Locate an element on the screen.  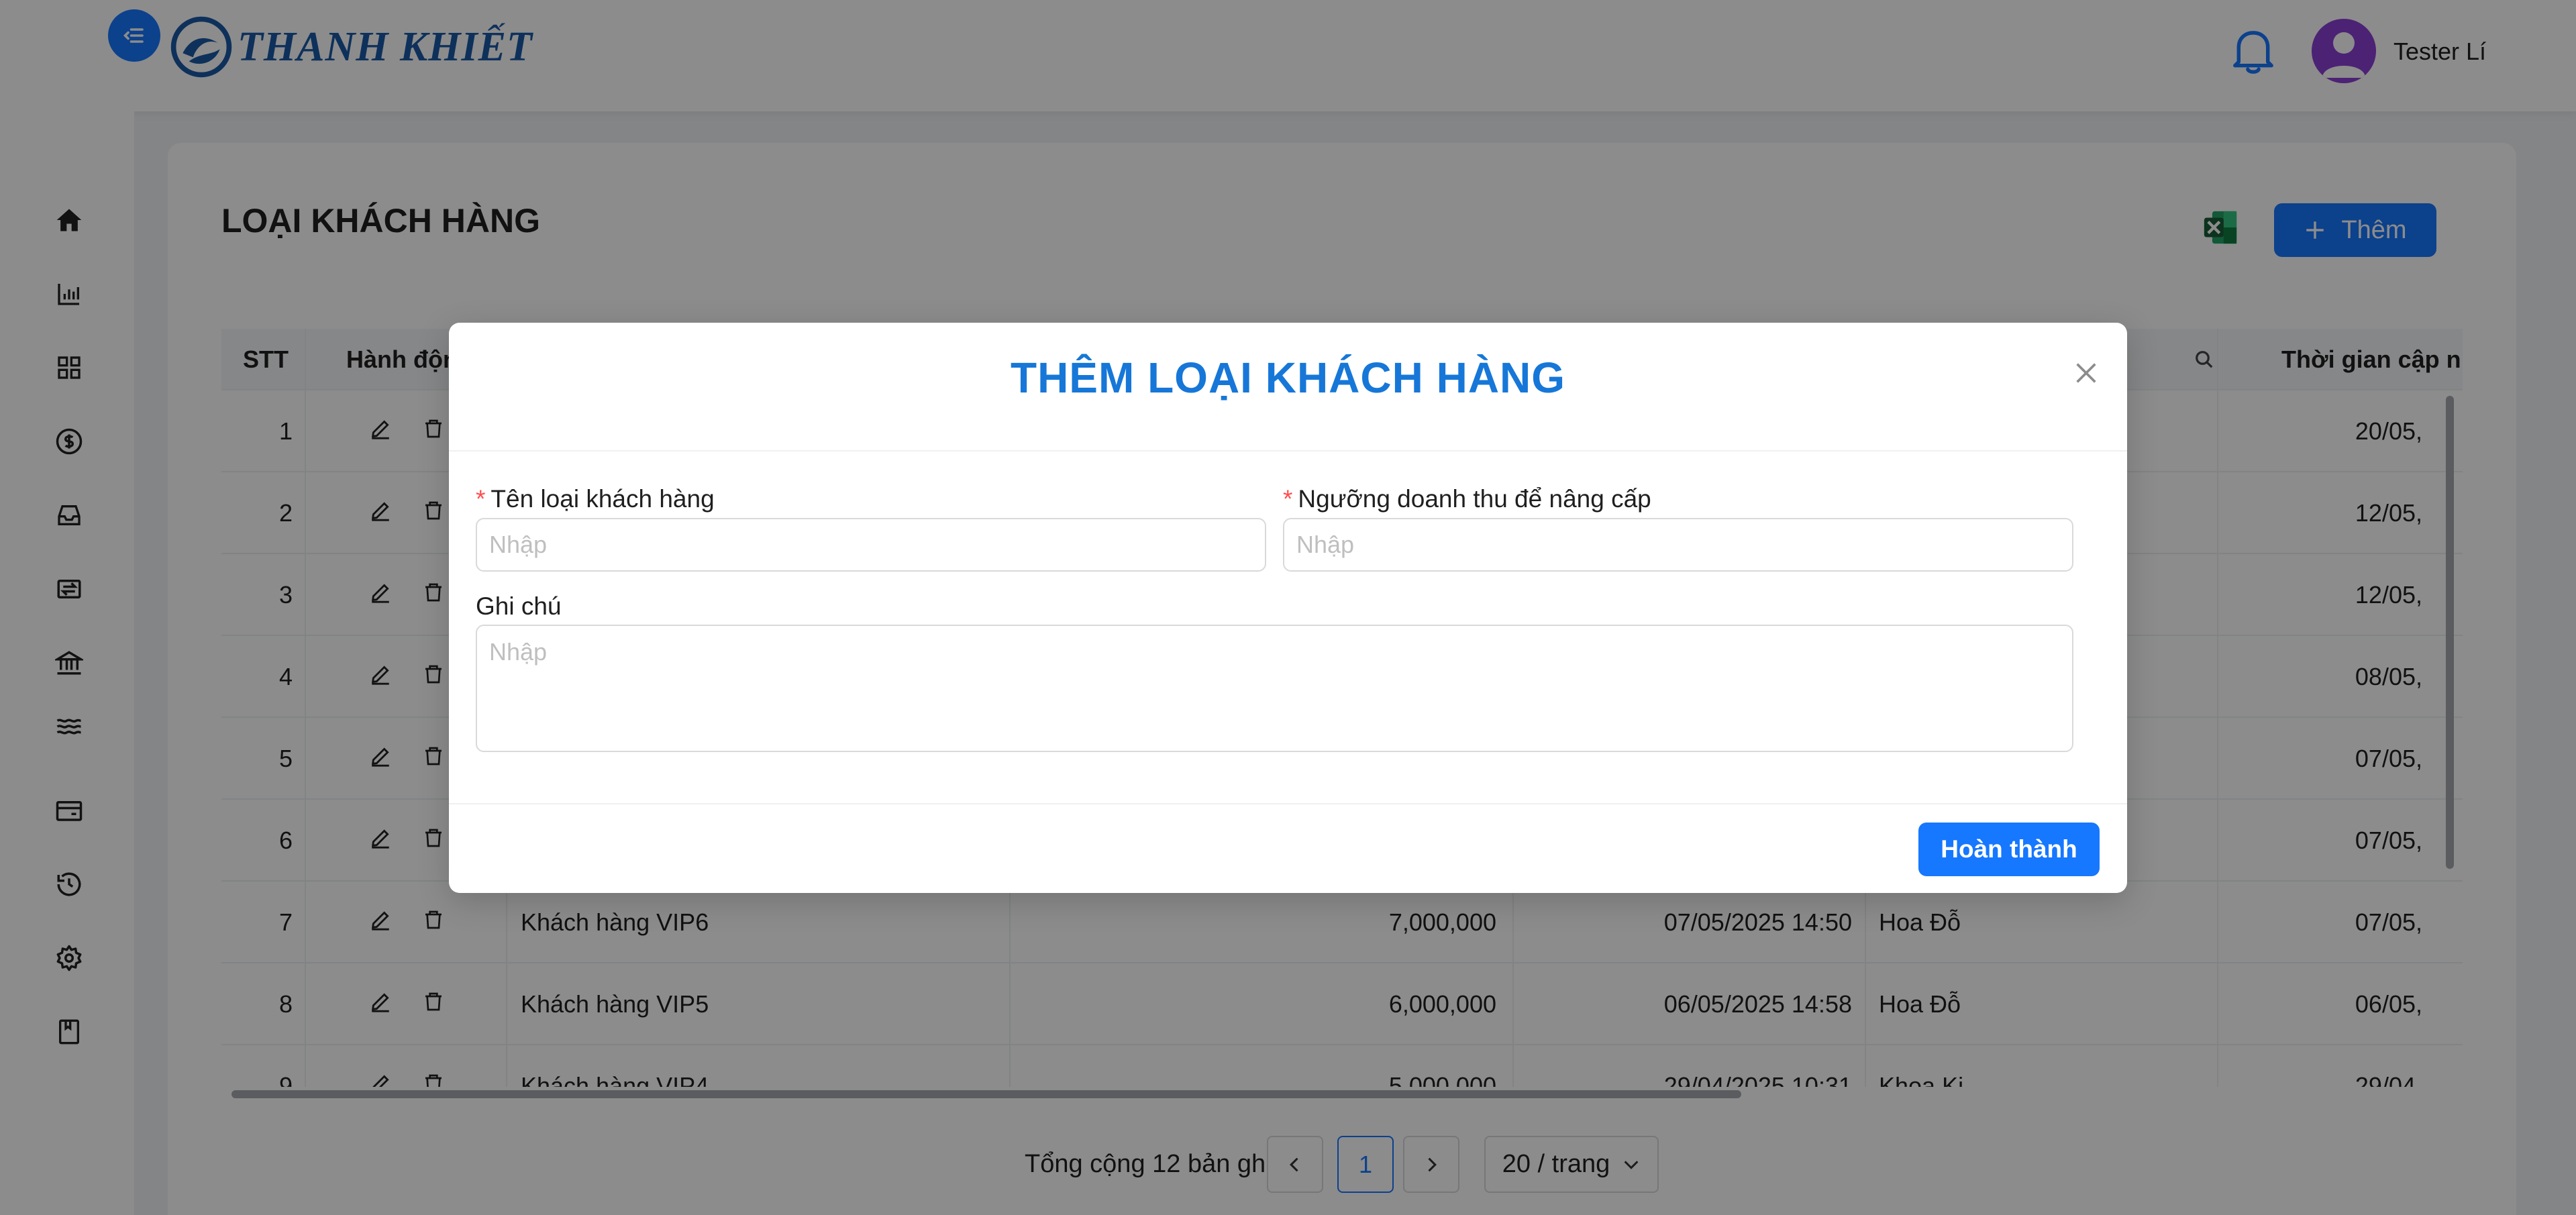
name-field-label: * Tên loại khách hàng is located at coordinates (595, 499).